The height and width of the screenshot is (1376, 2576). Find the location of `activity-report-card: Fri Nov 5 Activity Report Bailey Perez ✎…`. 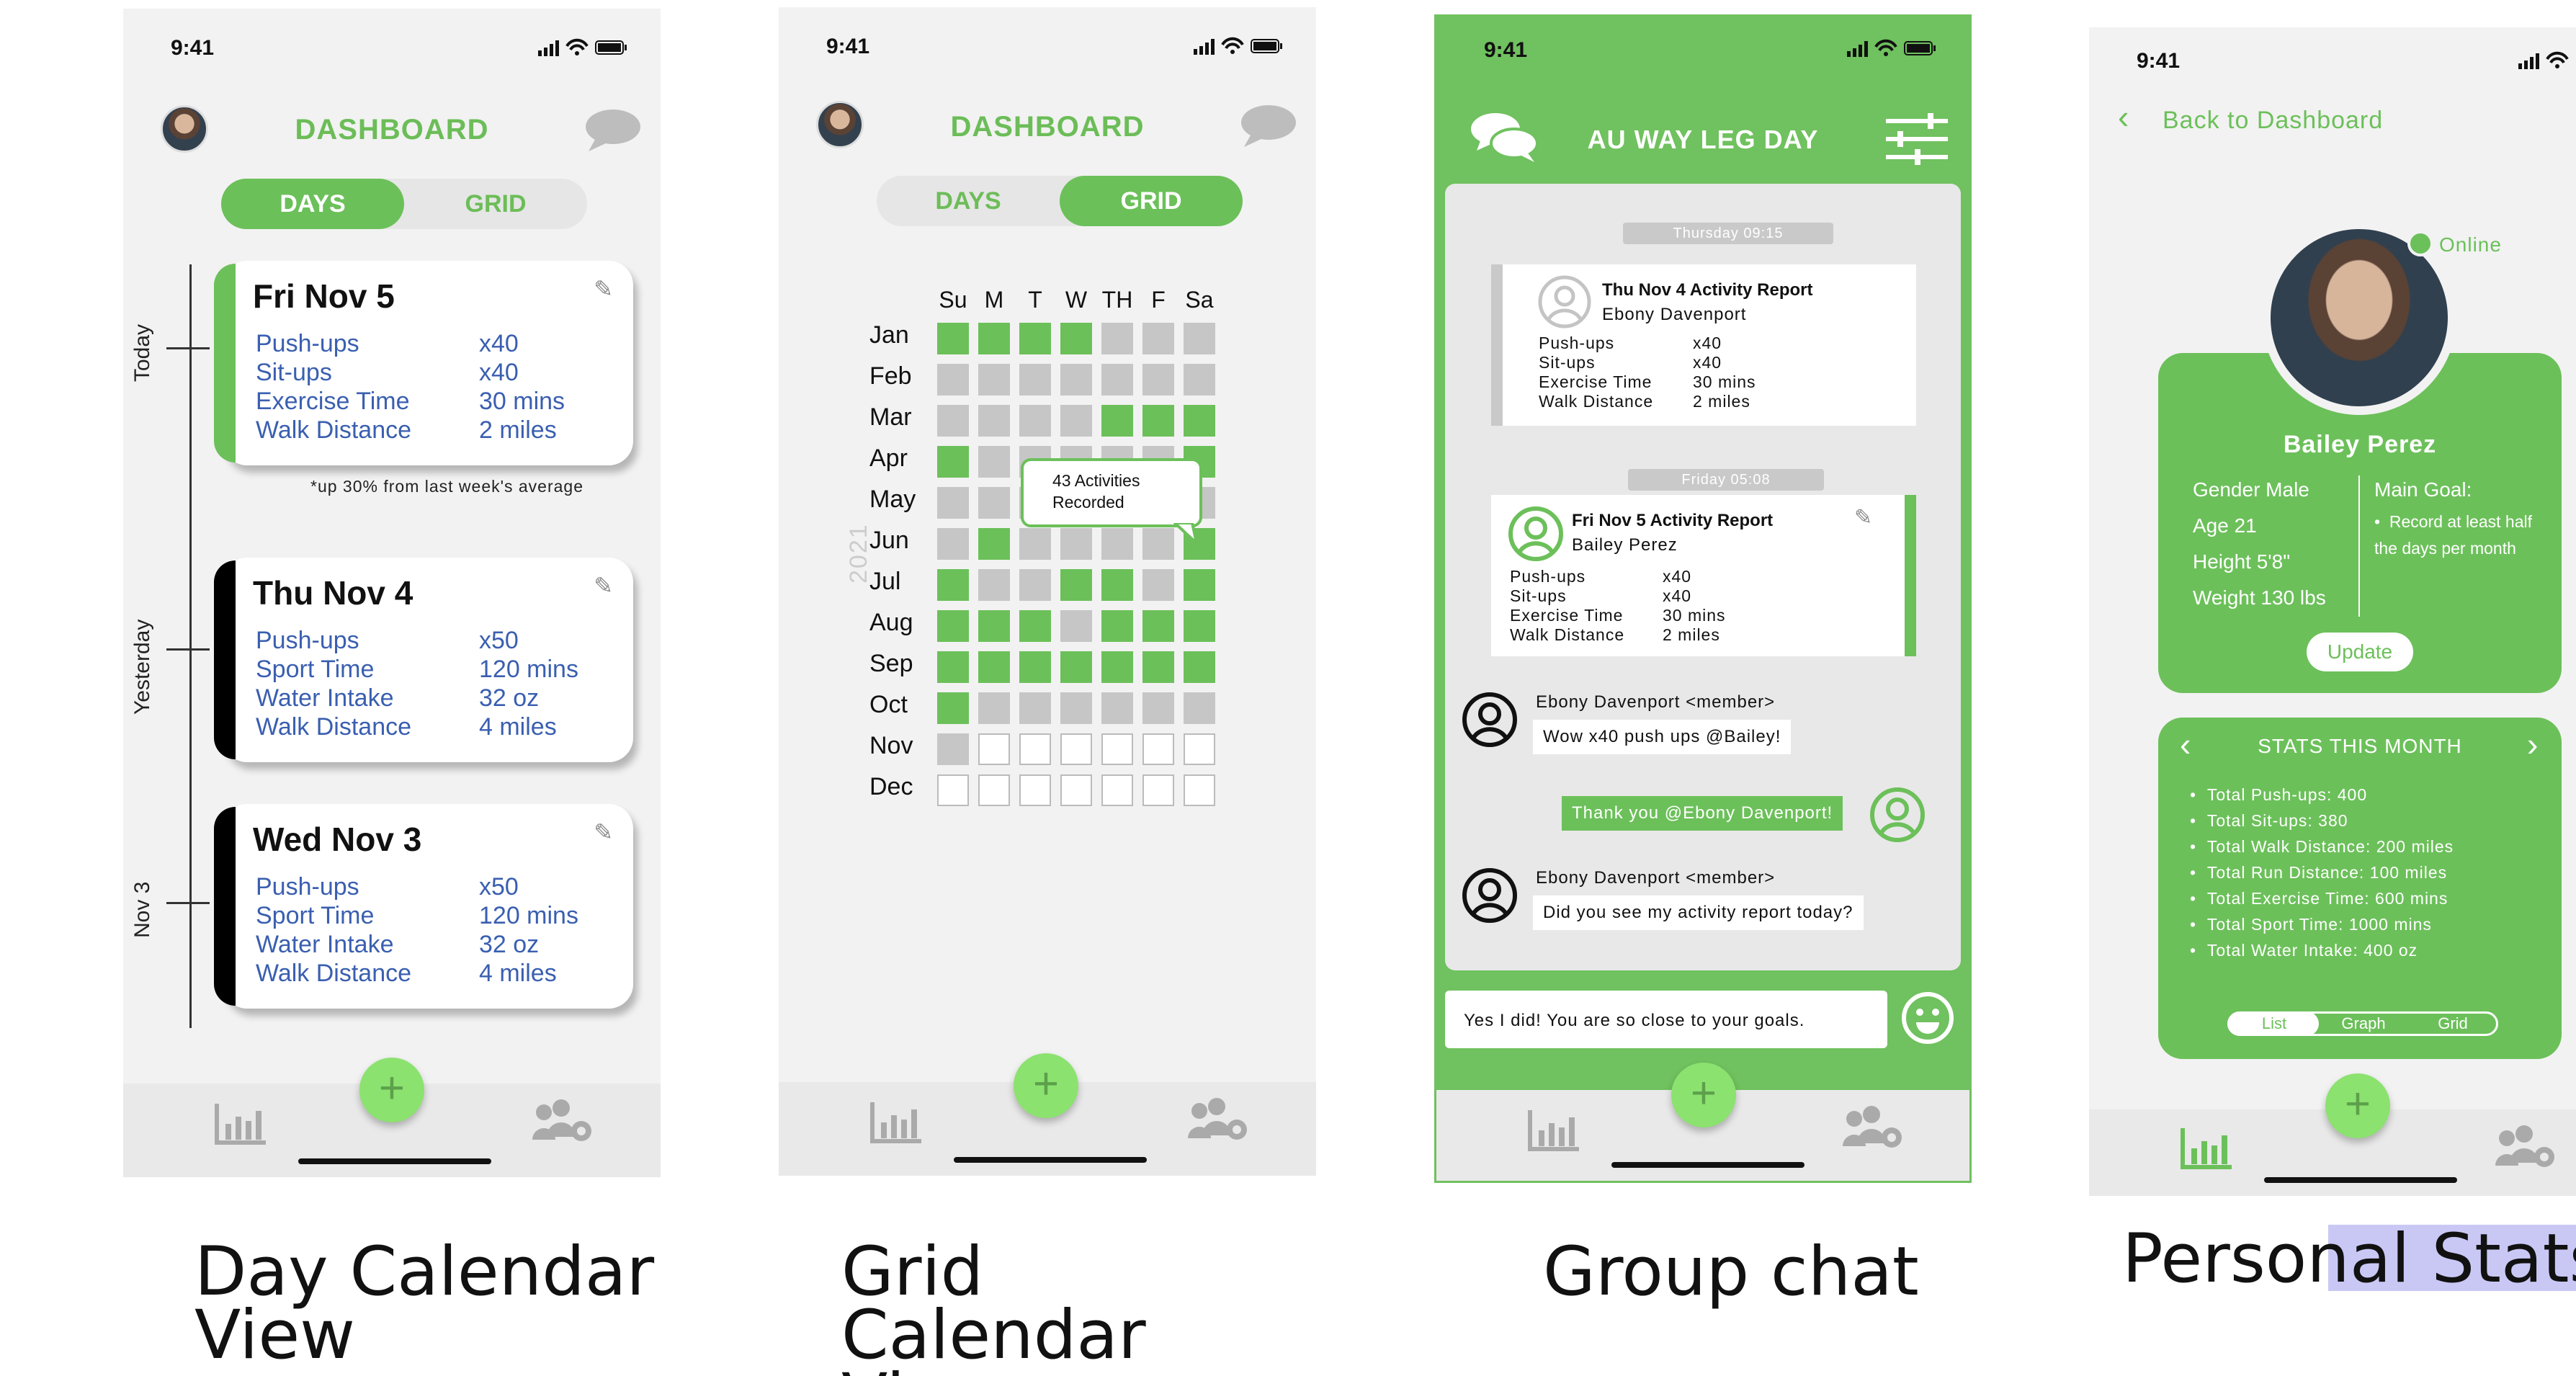

activity-report-card: Fri Nov 5 Activity Report Bailey Perez ✎… is located at coordinates (1703, 575).